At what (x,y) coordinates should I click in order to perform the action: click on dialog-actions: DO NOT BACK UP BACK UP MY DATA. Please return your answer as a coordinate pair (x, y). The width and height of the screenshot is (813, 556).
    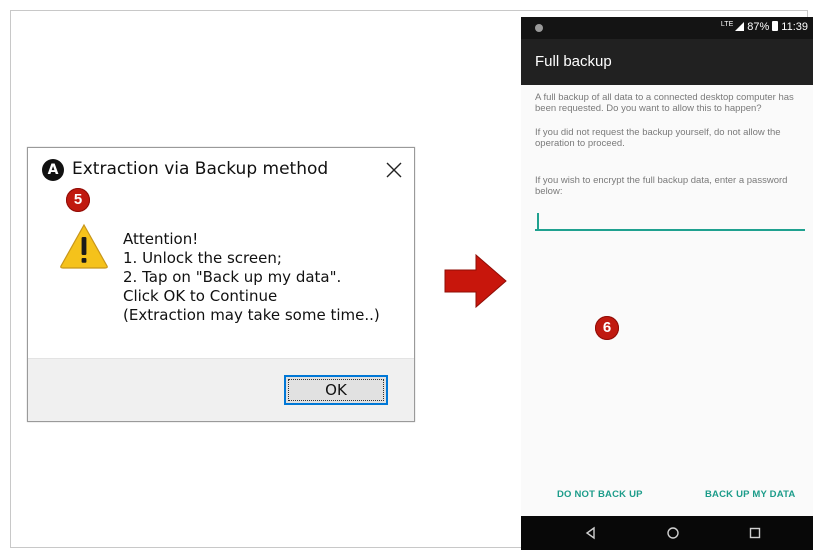
    Looking at the image, I should click on (667, 495).